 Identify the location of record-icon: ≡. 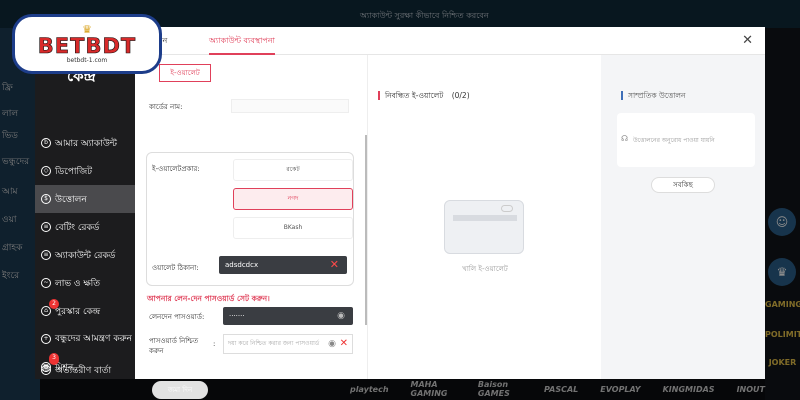
(46, 227).